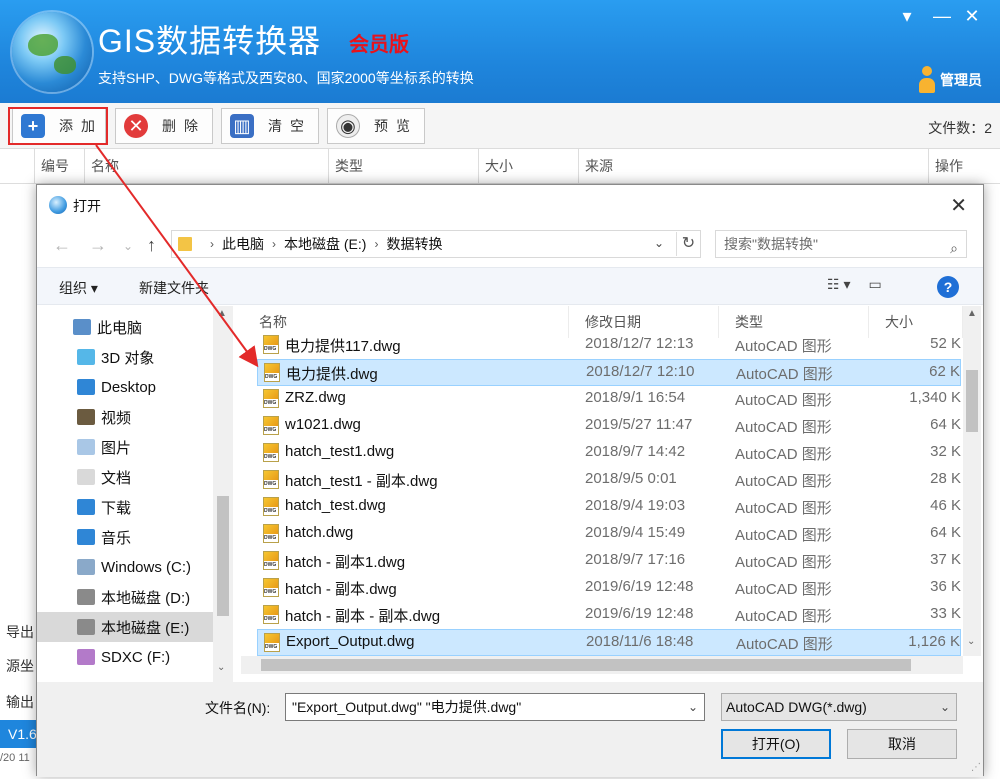 This screenshot has height=779, width=1000. I want to click on file-scroll-thumb, so click(972, 401).